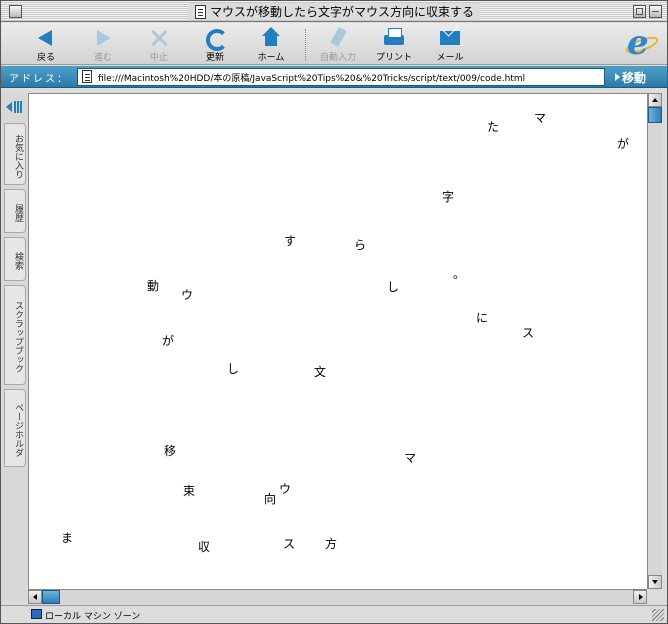 This screenshot has width=668, height=624. I want to click on scroll-down-arrow-icon, so click(655, 582).